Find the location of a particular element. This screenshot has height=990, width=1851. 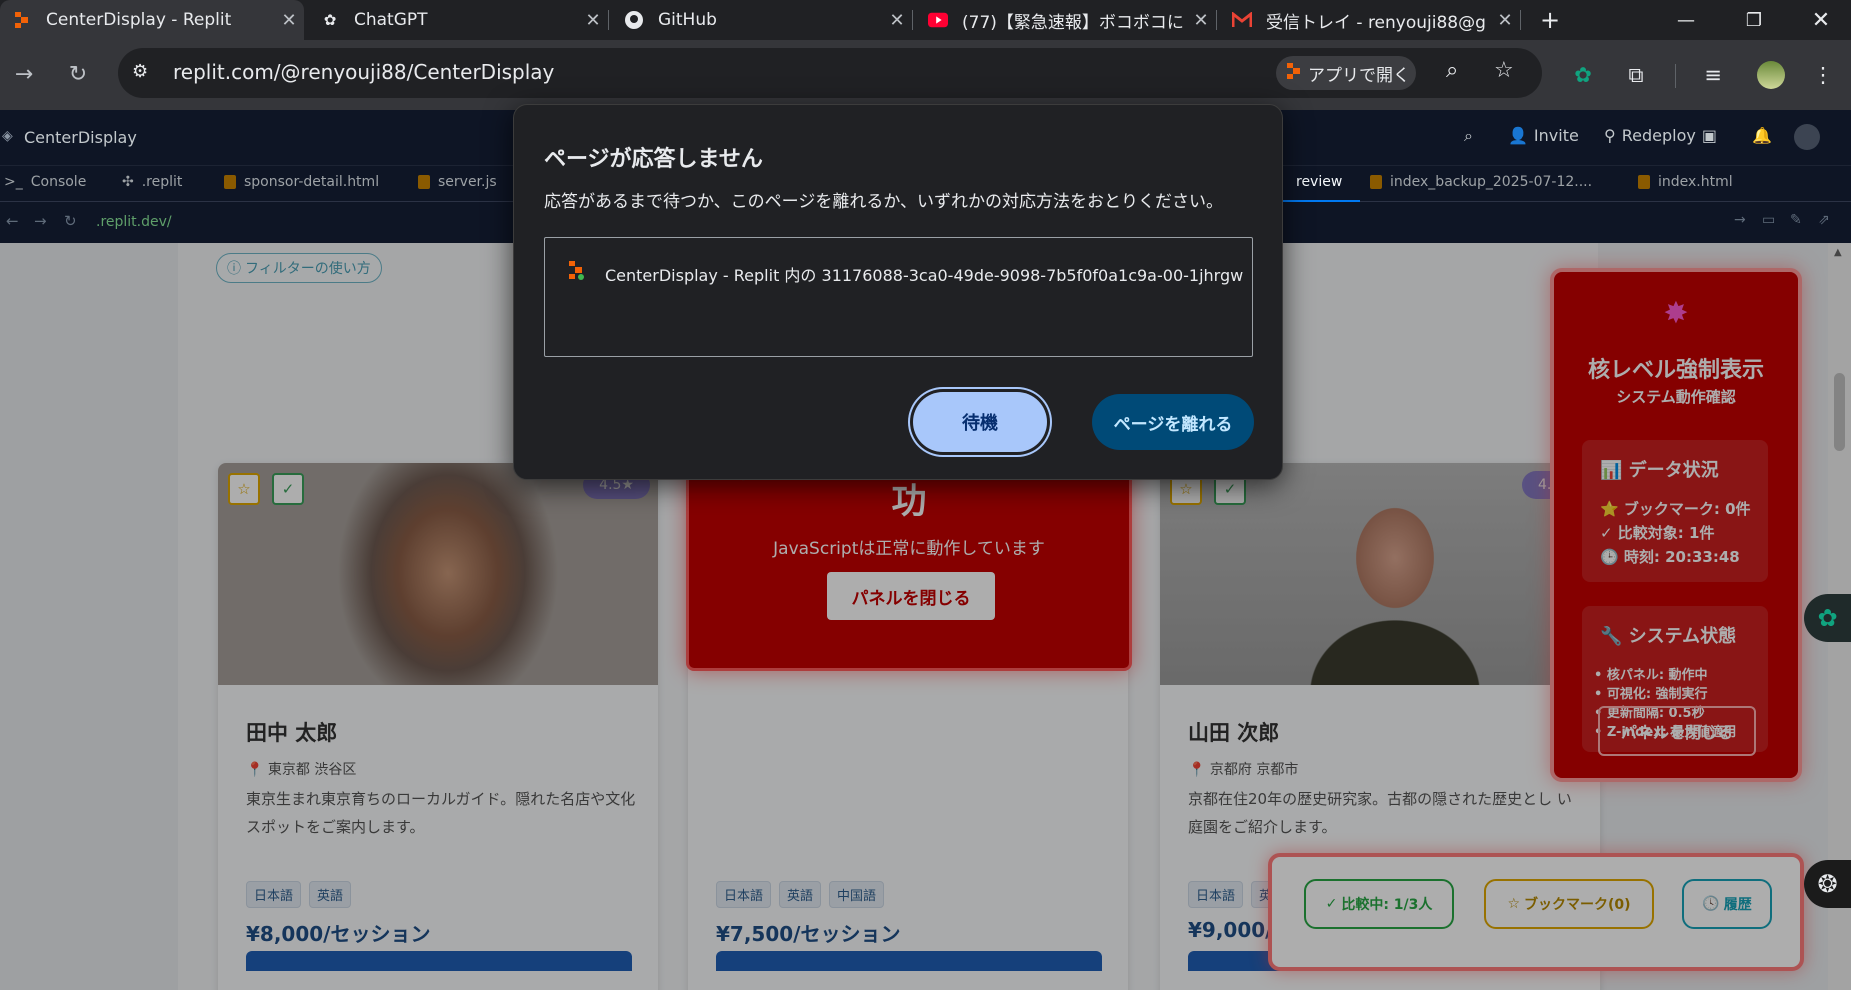

dialog-title: ページが応答しません is located at coordinates (653, 159).